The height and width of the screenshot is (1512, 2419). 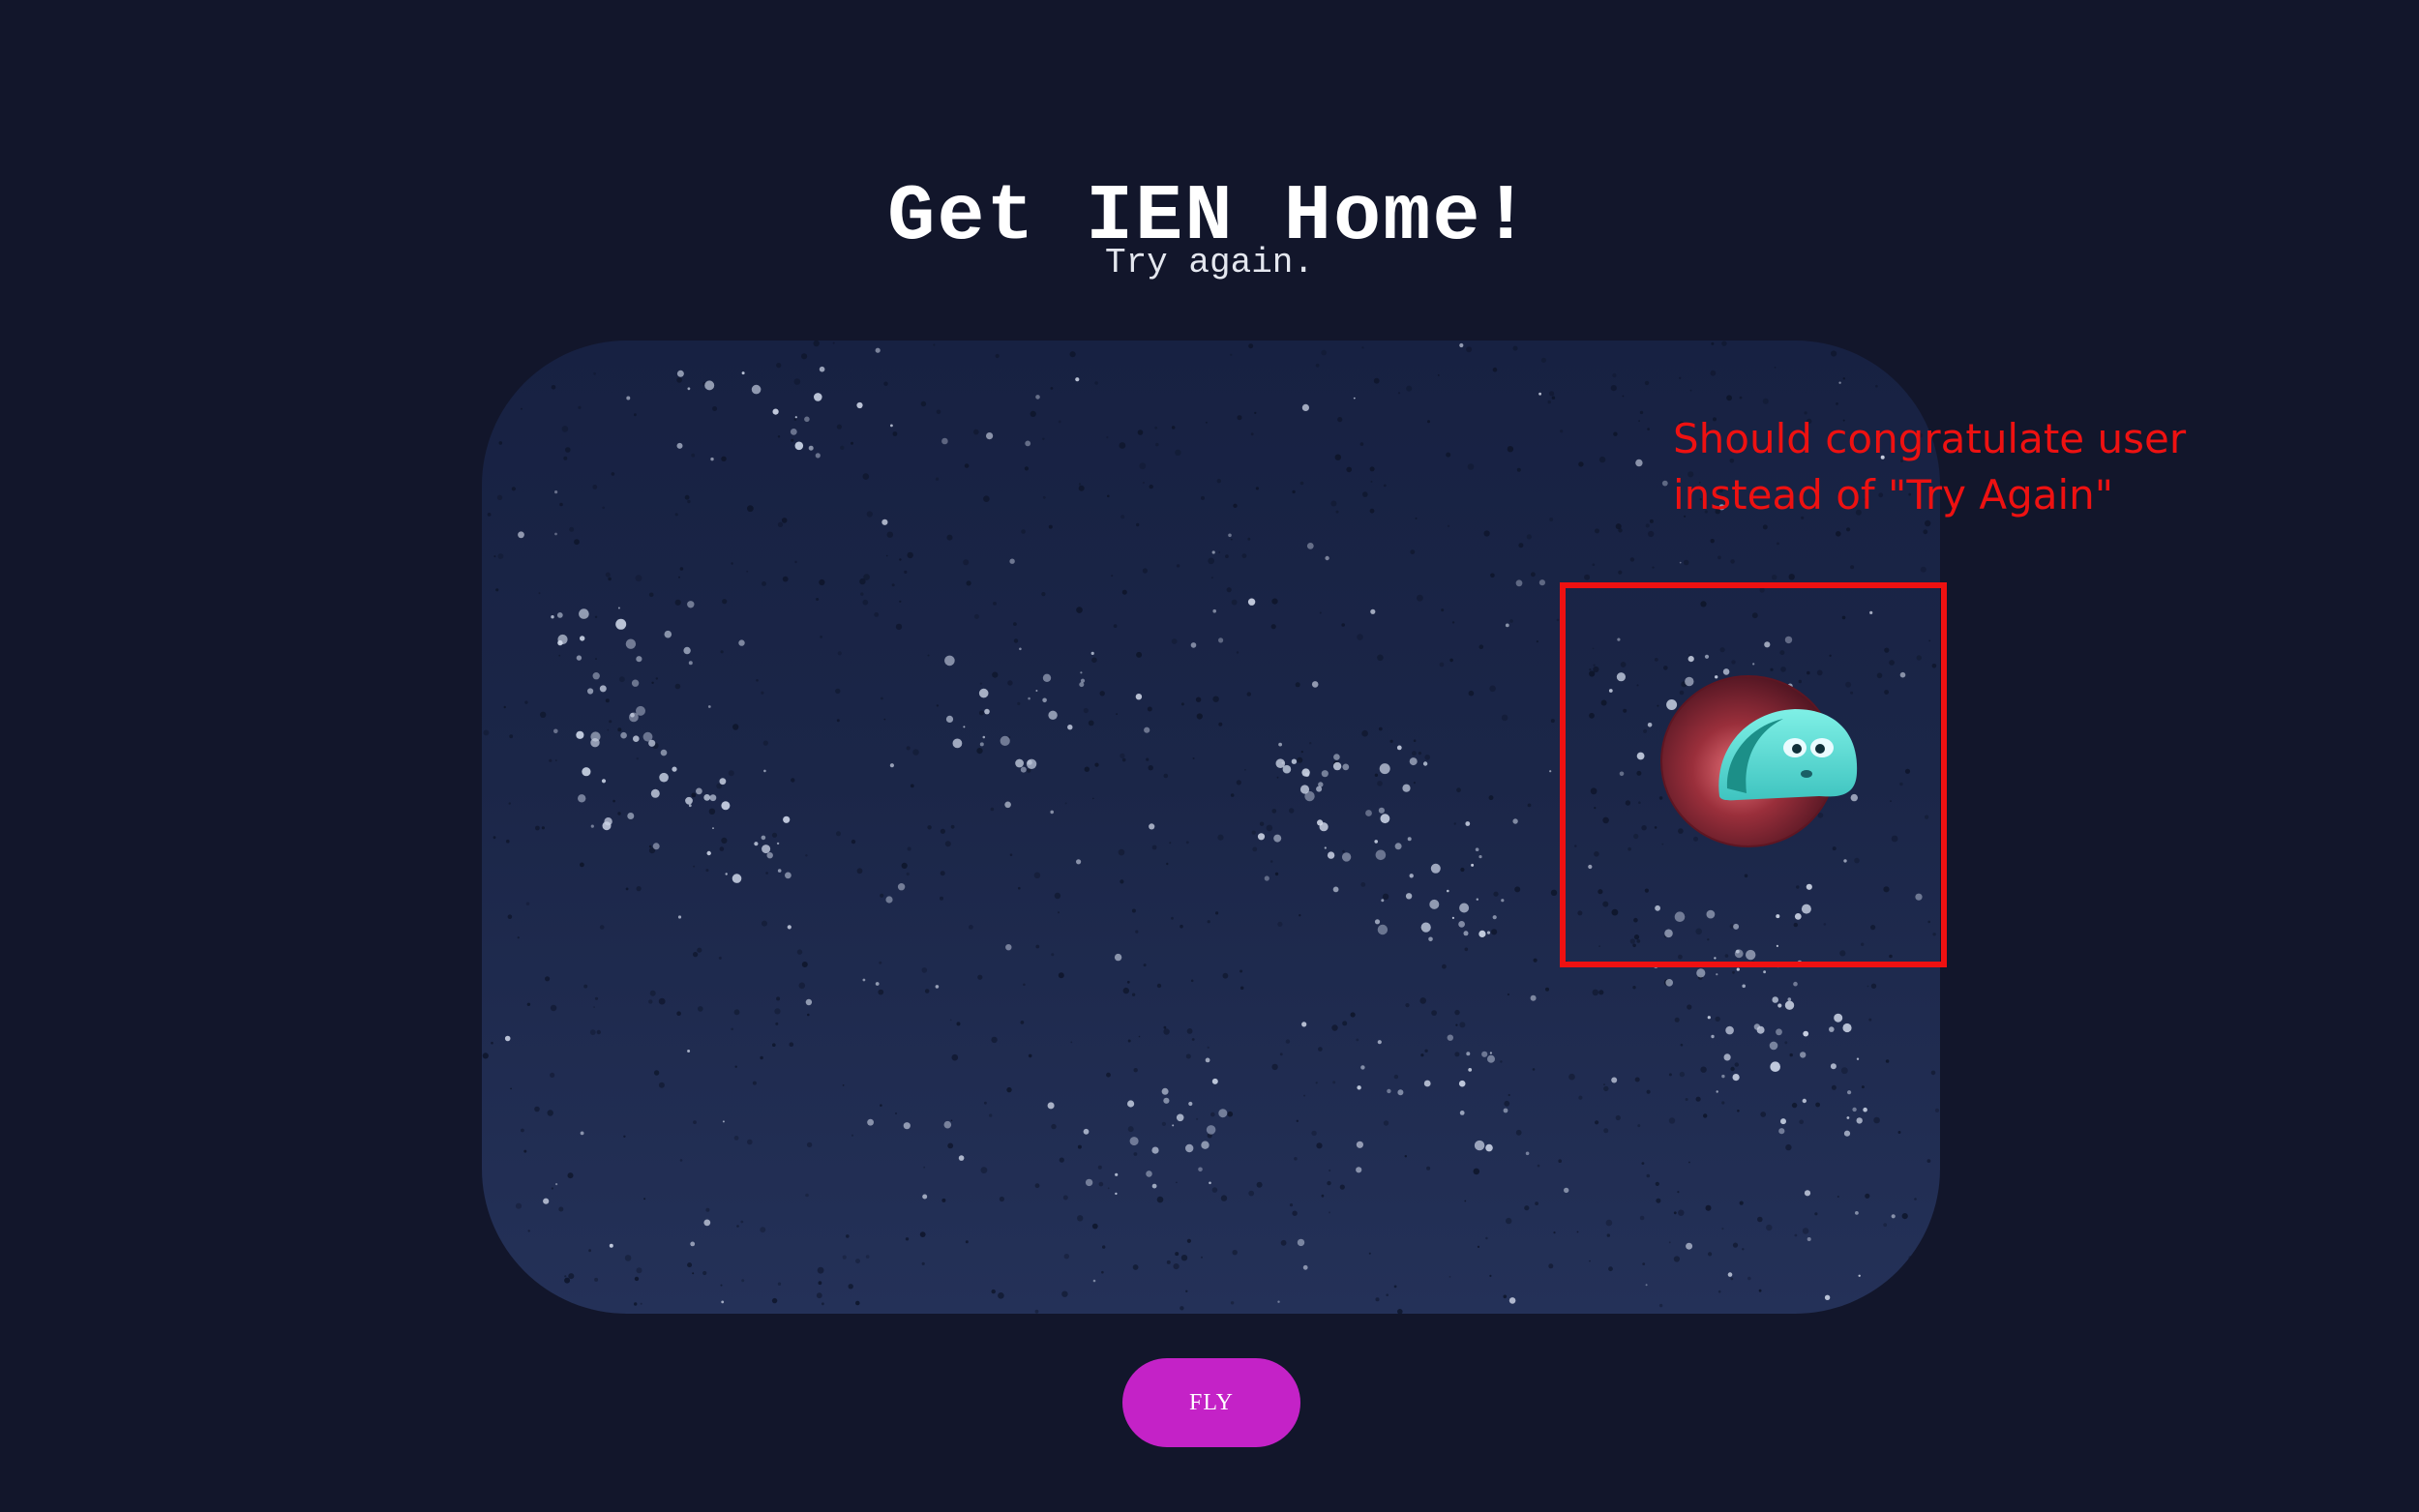 I want to click on fly-button: FLY, so click(x=1211, y=1402).